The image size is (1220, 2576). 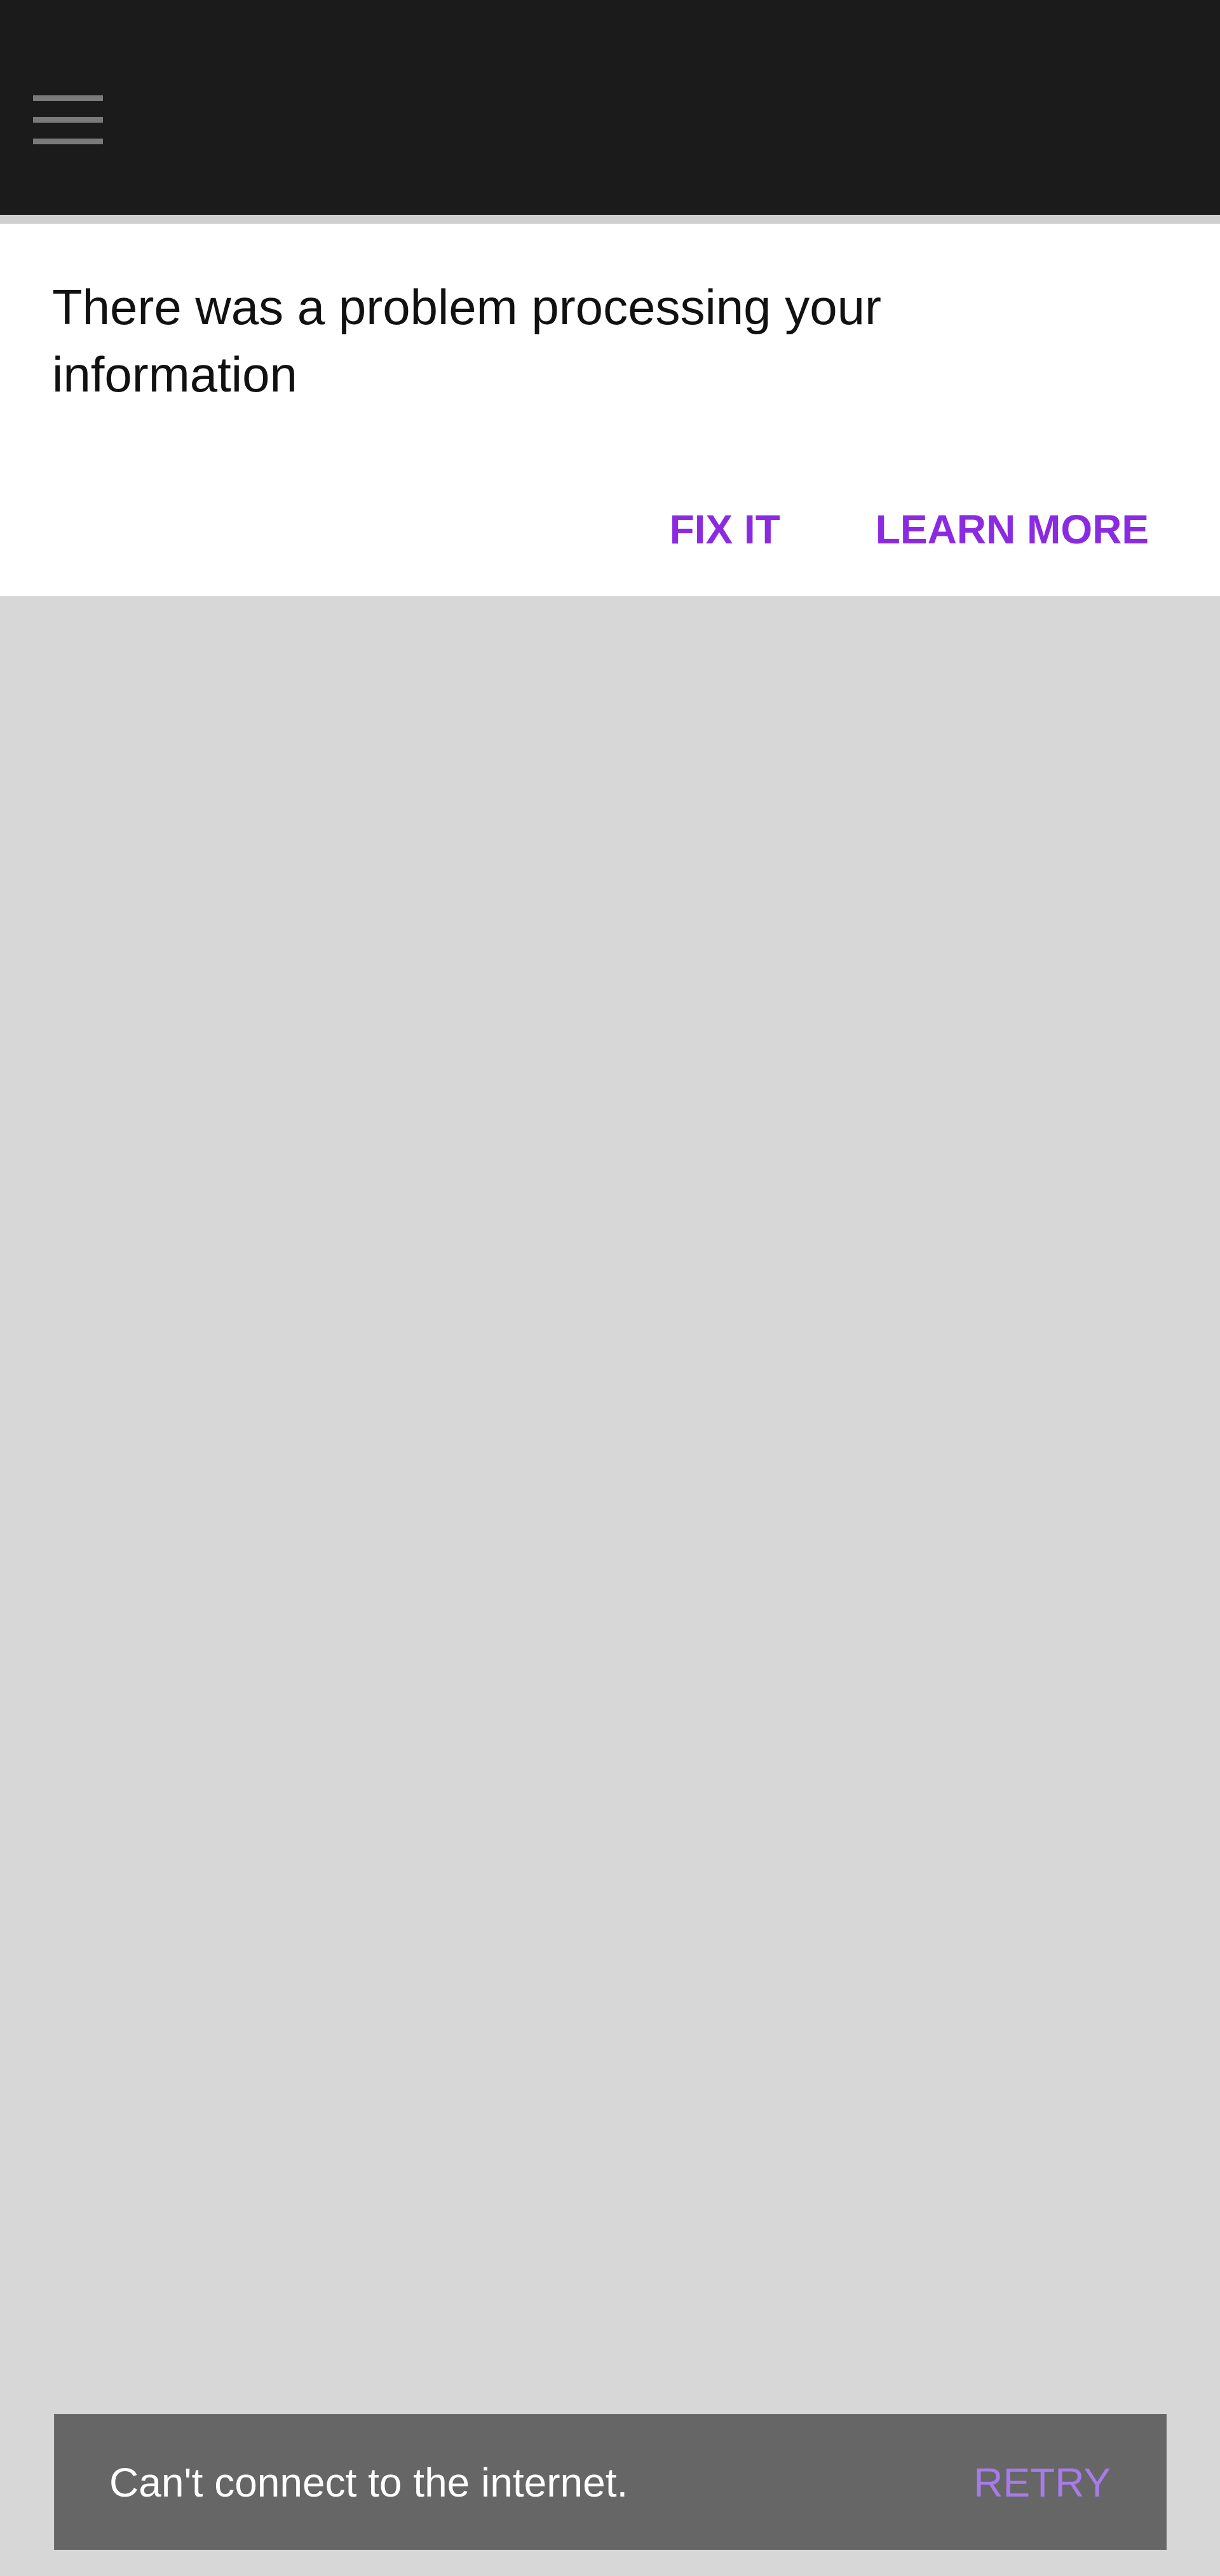 I want to click on hamburger-menu-icon, so click(x=68, y=119).